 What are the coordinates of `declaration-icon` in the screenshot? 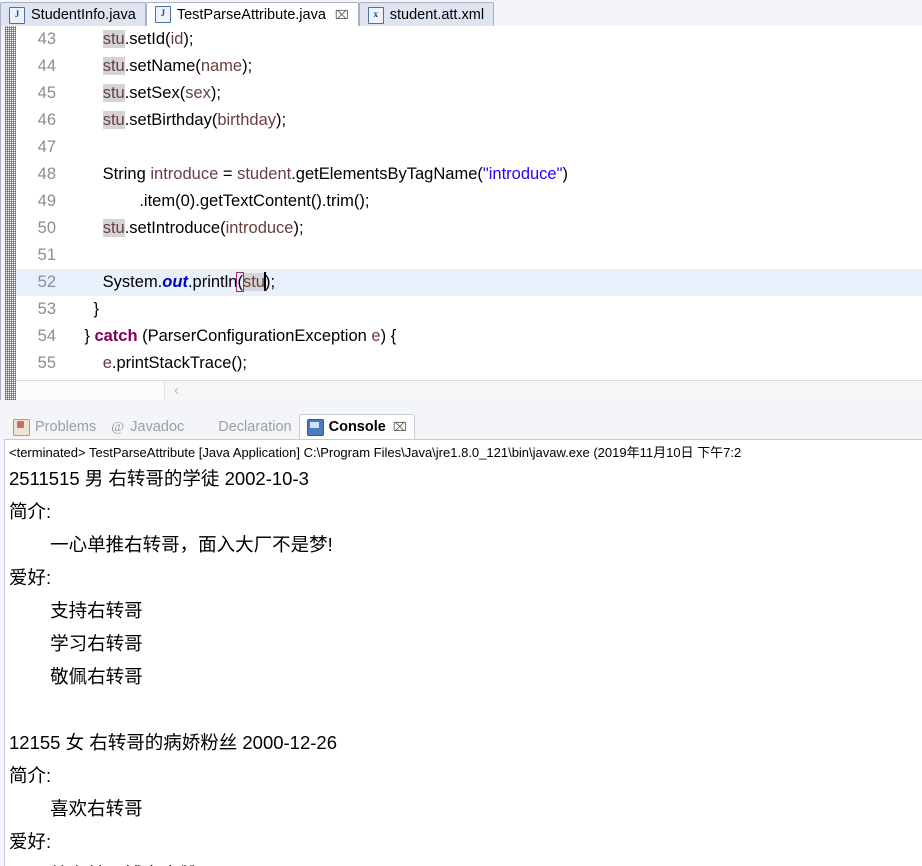 It's located at (205, 427).